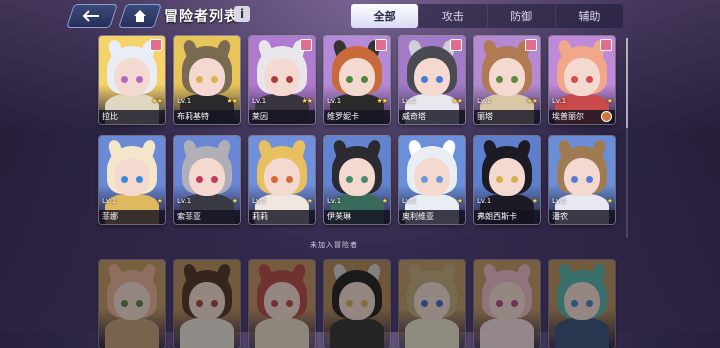 The height and width of the screenshot is (348, 720). I want to click on adventurer-card: Lv.1 ★★ 丽塔, so click(507, 80).